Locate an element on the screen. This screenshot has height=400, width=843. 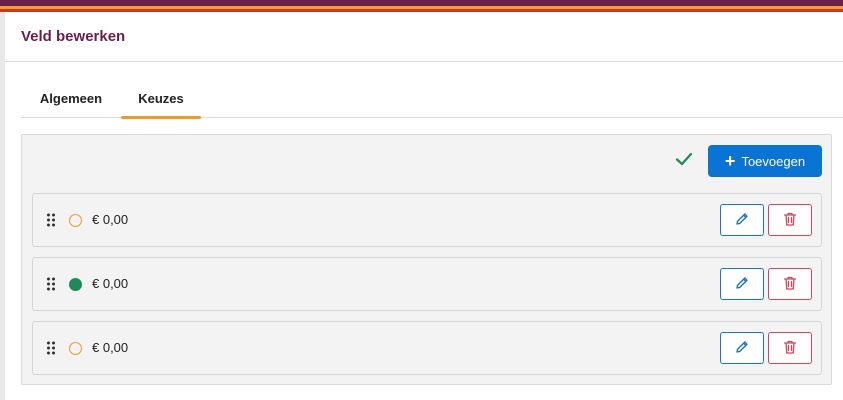
add-choice-label: Toevoegen is located at coordinates (773, 161).